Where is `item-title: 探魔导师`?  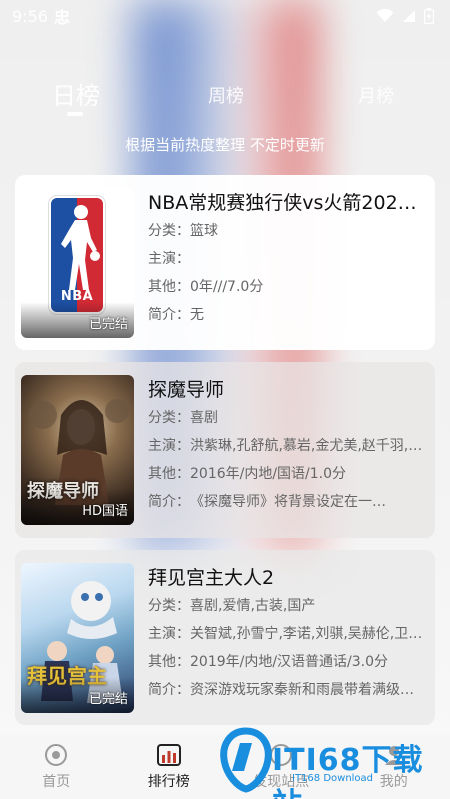 item-title: 探魔导师 is located at coordinates (186, 390).